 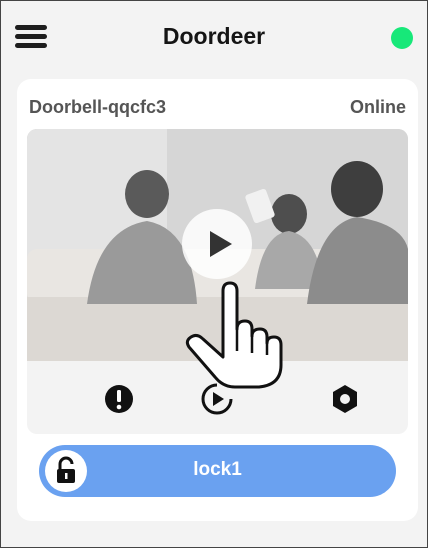 I want to click on lock-button: lock1, so click(x=217, y=471).